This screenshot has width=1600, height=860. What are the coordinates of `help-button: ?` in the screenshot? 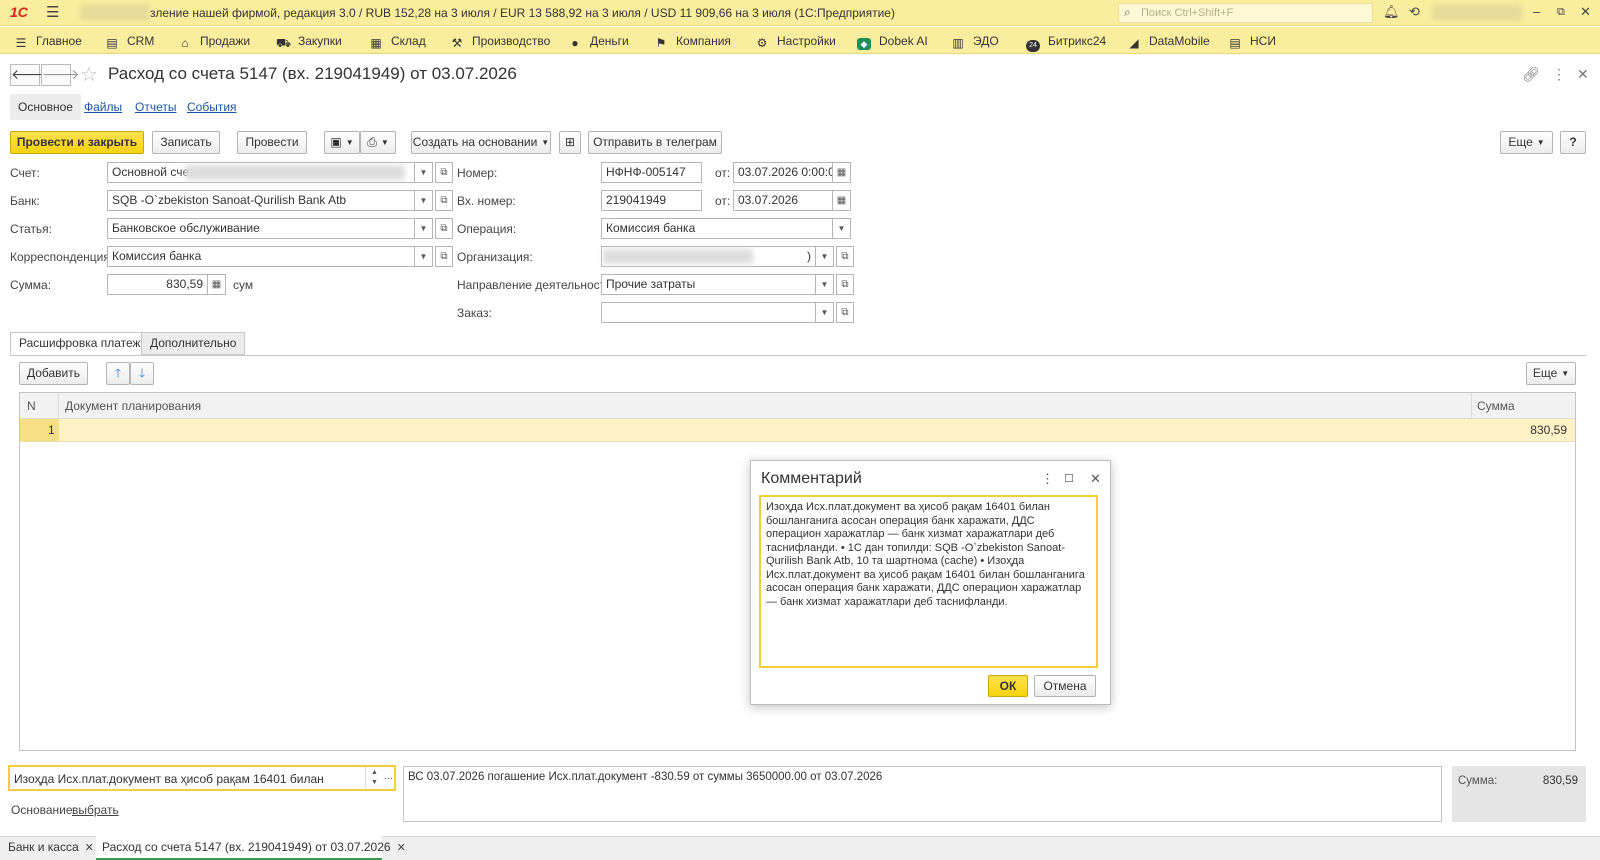 It's located at (1573, 142).